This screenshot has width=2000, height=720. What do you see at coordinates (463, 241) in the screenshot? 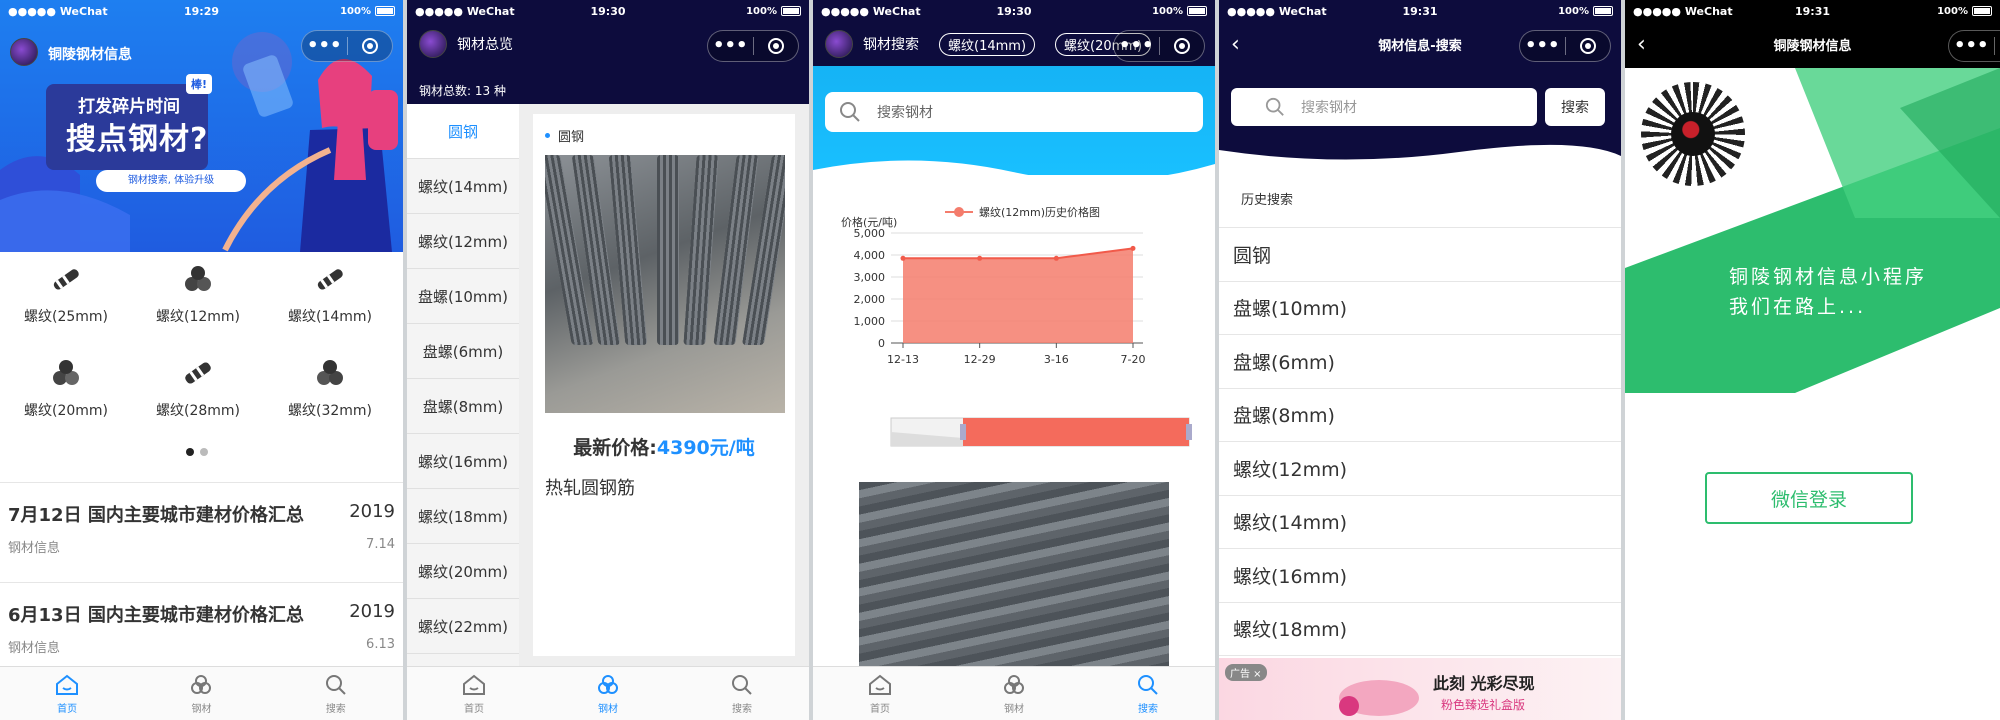
I see `sidebar-item: 螺纹(12mm)` at bounding box center [463, 241].